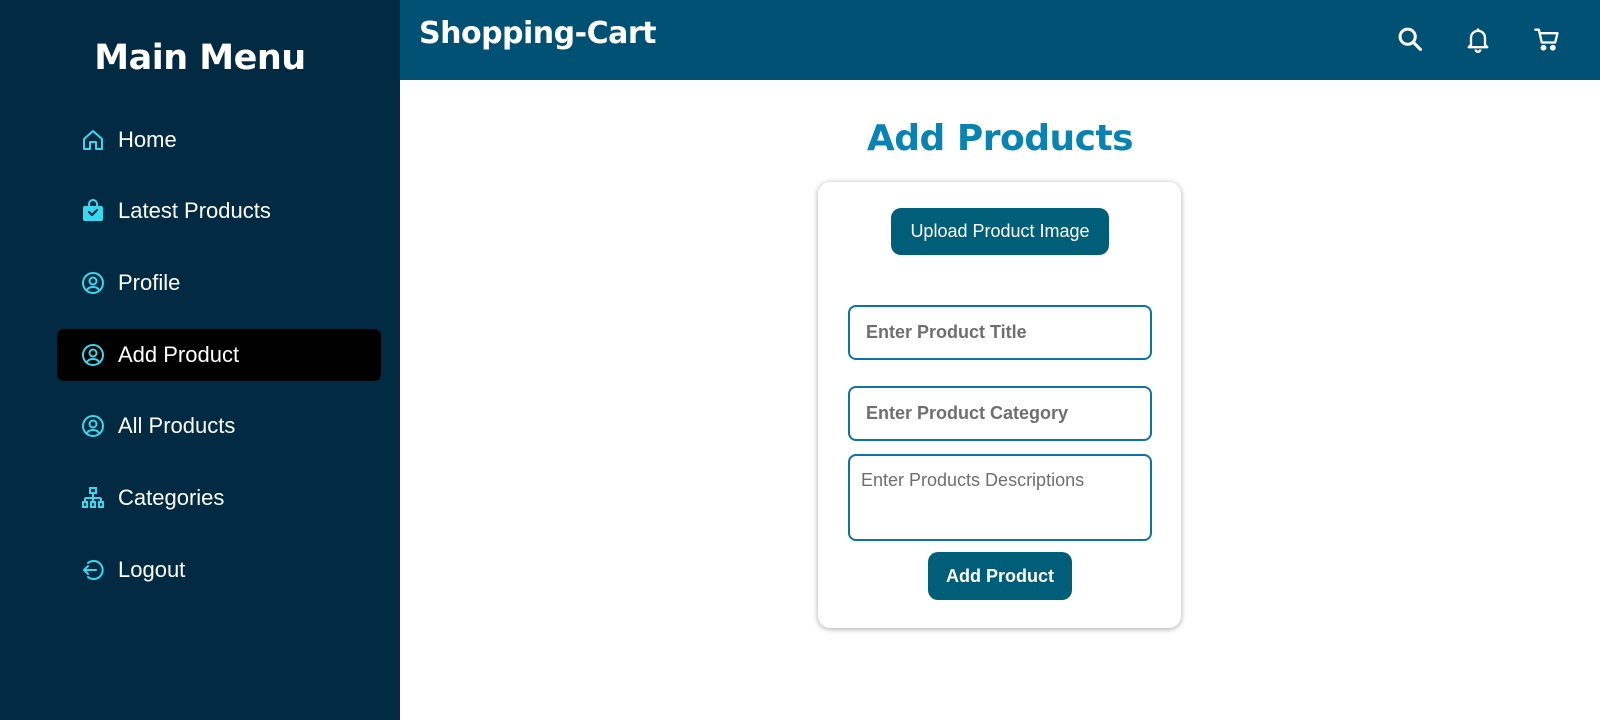  I want to click on home-icon, so click(93, 140).